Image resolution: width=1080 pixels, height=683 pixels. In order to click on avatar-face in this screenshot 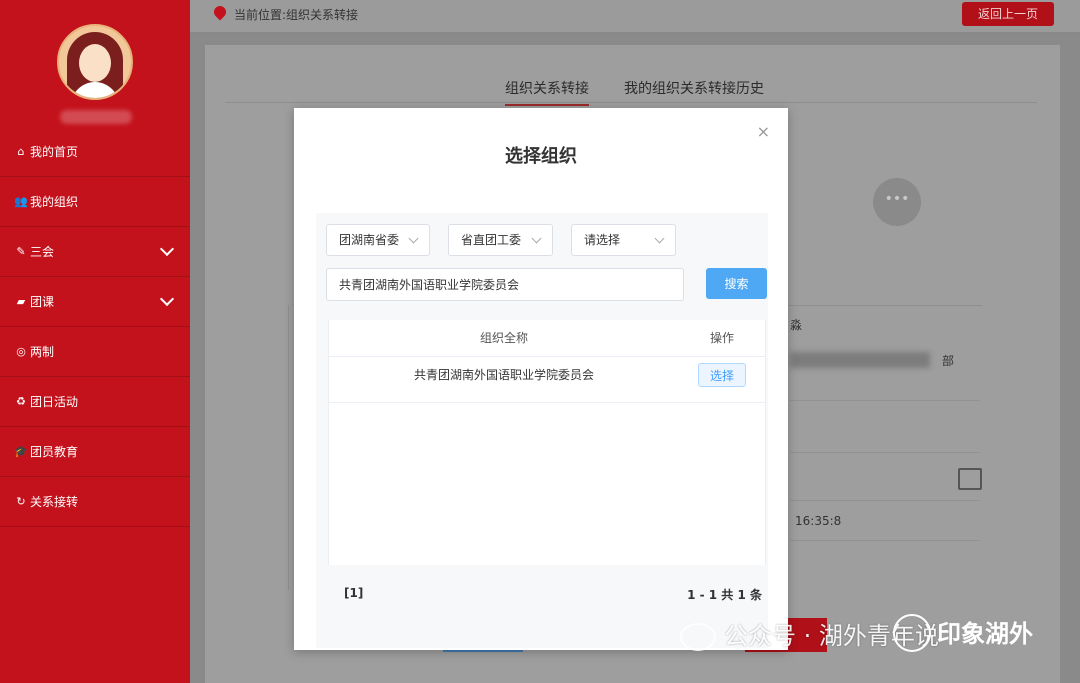, I will do `click(95, 63)`.